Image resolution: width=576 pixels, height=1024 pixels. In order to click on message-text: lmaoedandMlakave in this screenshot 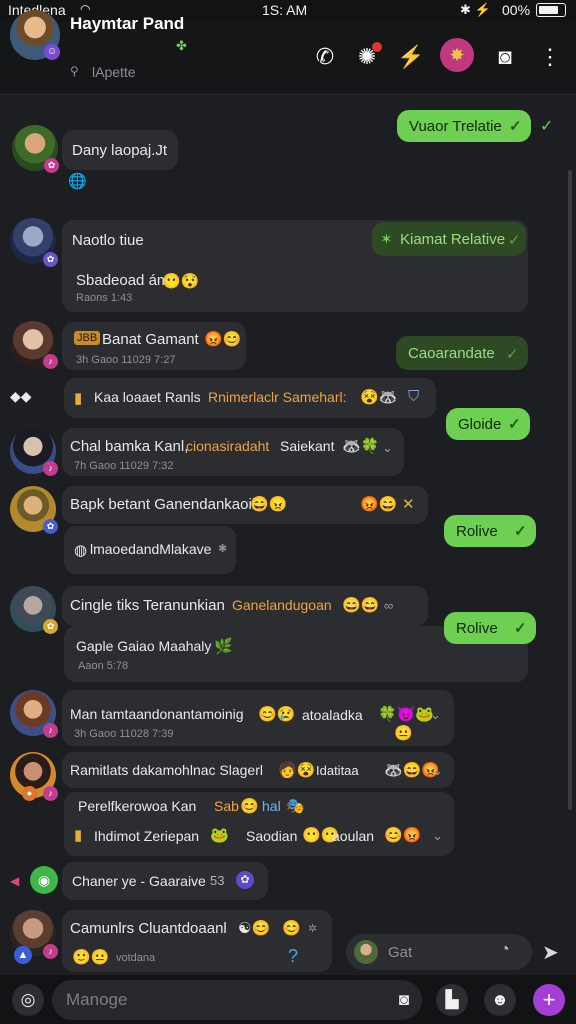, I will do `click(151, 549)`.